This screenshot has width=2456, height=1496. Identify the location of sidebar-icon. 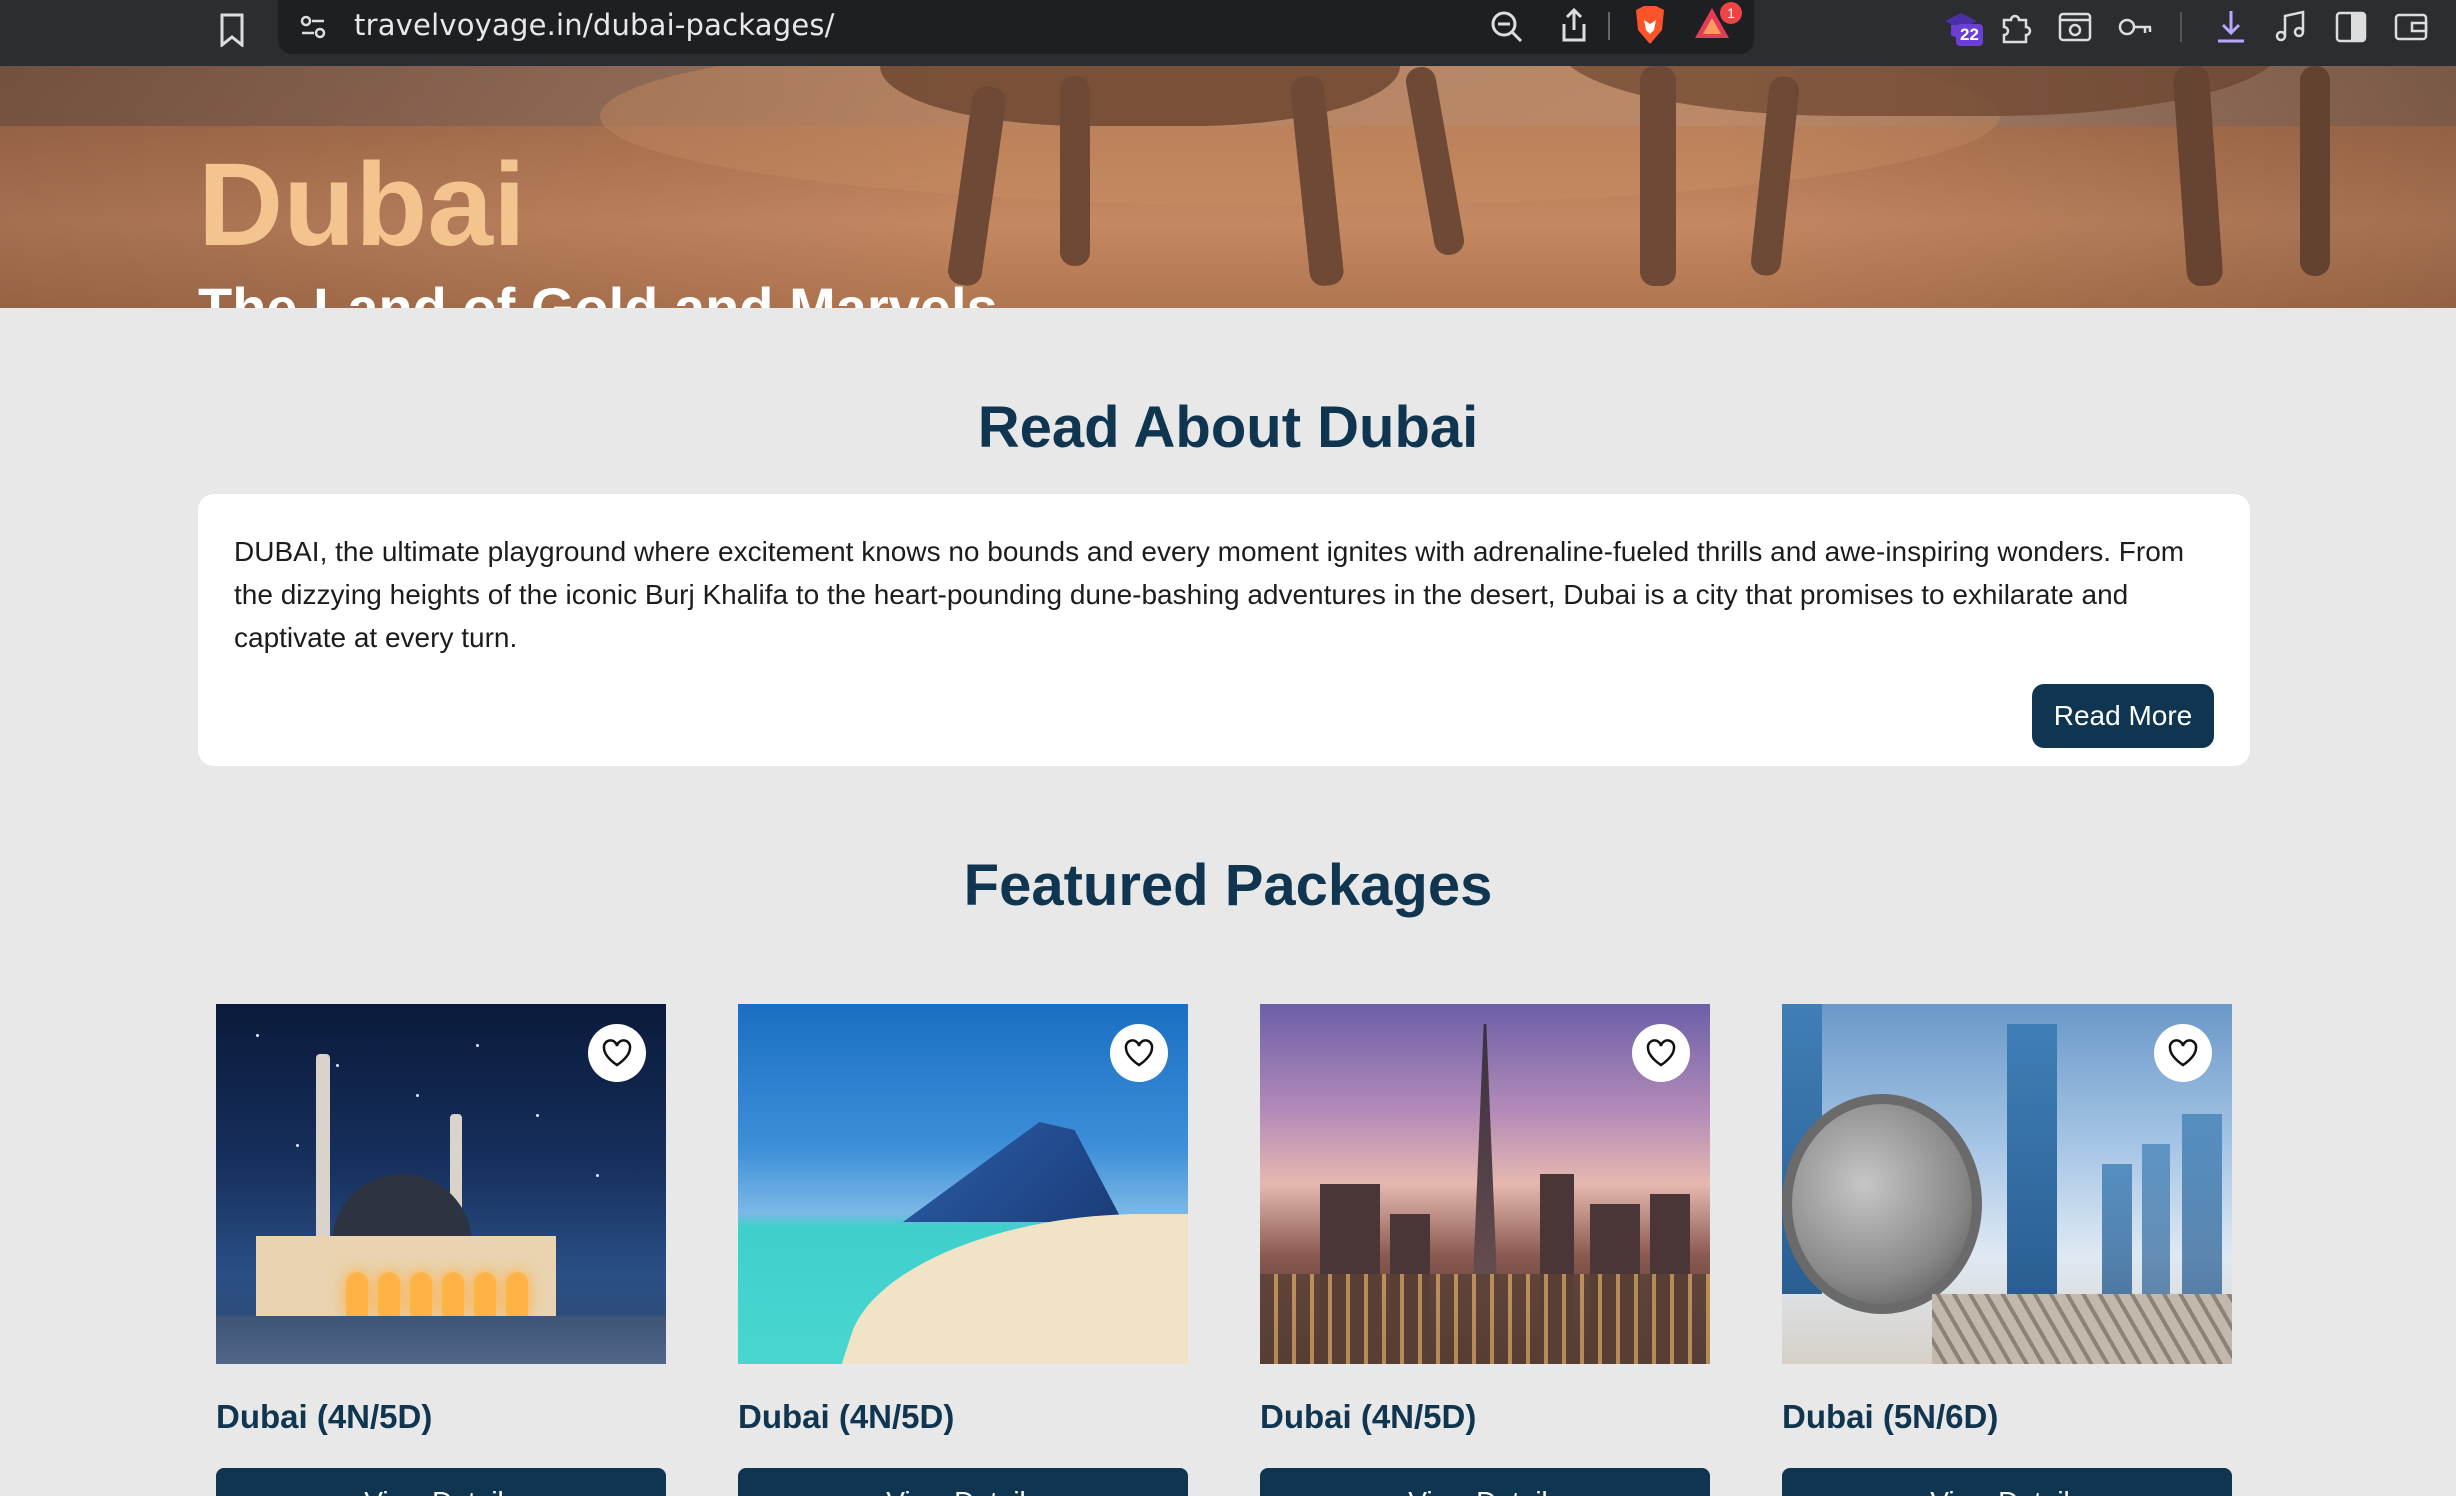
(2351, 27).